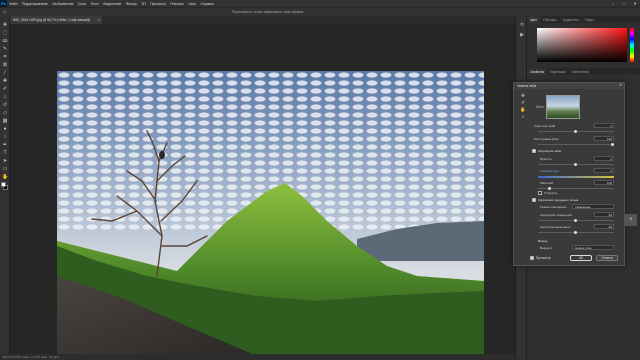 The image size is (640, 360). Describe the element at coordinates (522, 35) in the screenshot. I see `actions-panel-icon: ▶` at that location.